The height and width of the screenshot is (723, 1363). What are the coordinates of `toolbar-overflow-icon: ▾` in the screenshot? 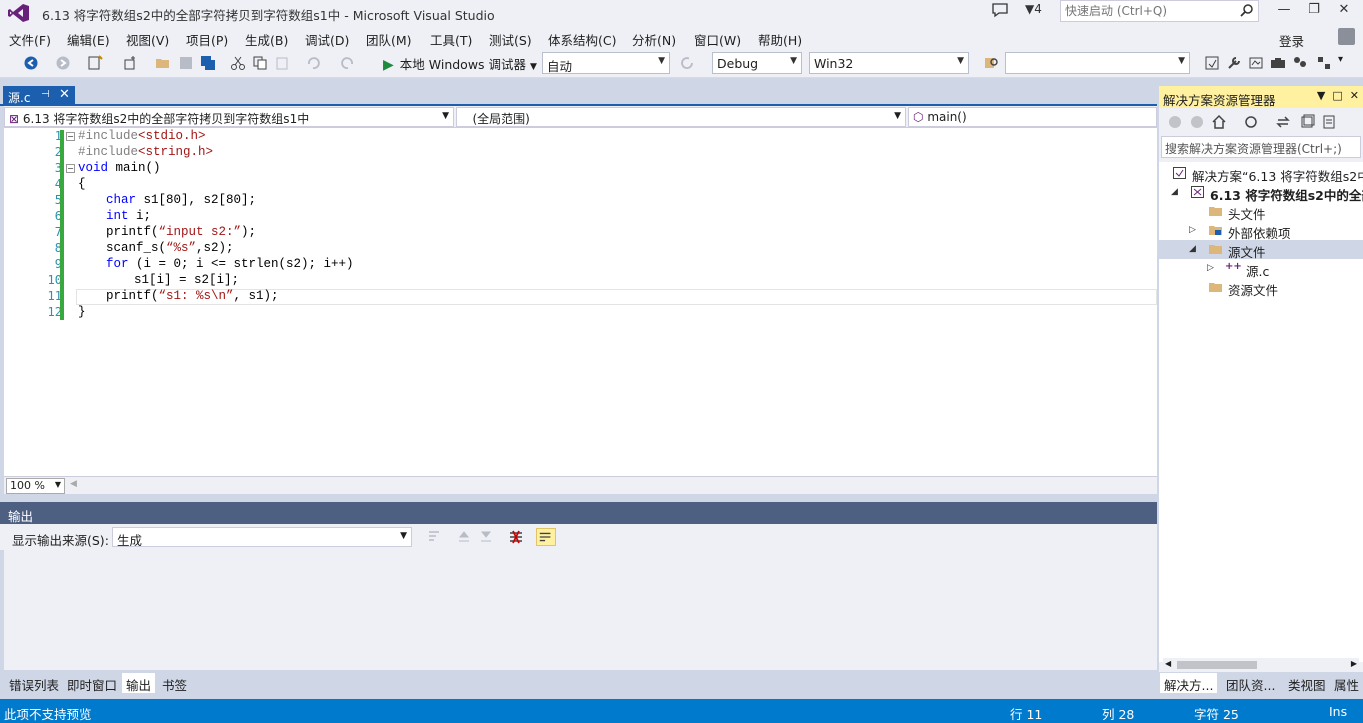 It's located at (1340, 59).